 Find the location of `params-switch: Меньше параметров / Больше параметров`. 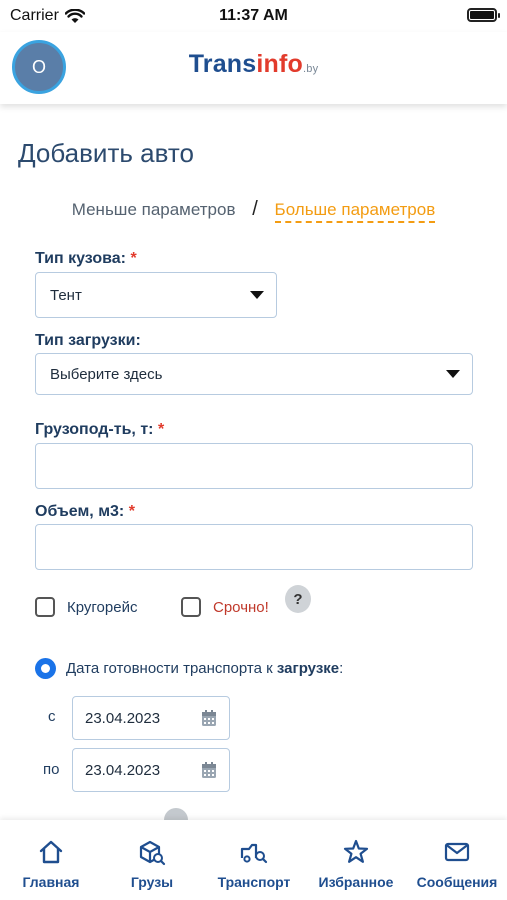

params-switch: Меньше параметров / Больше параметров is located at coordinates (253, 210).